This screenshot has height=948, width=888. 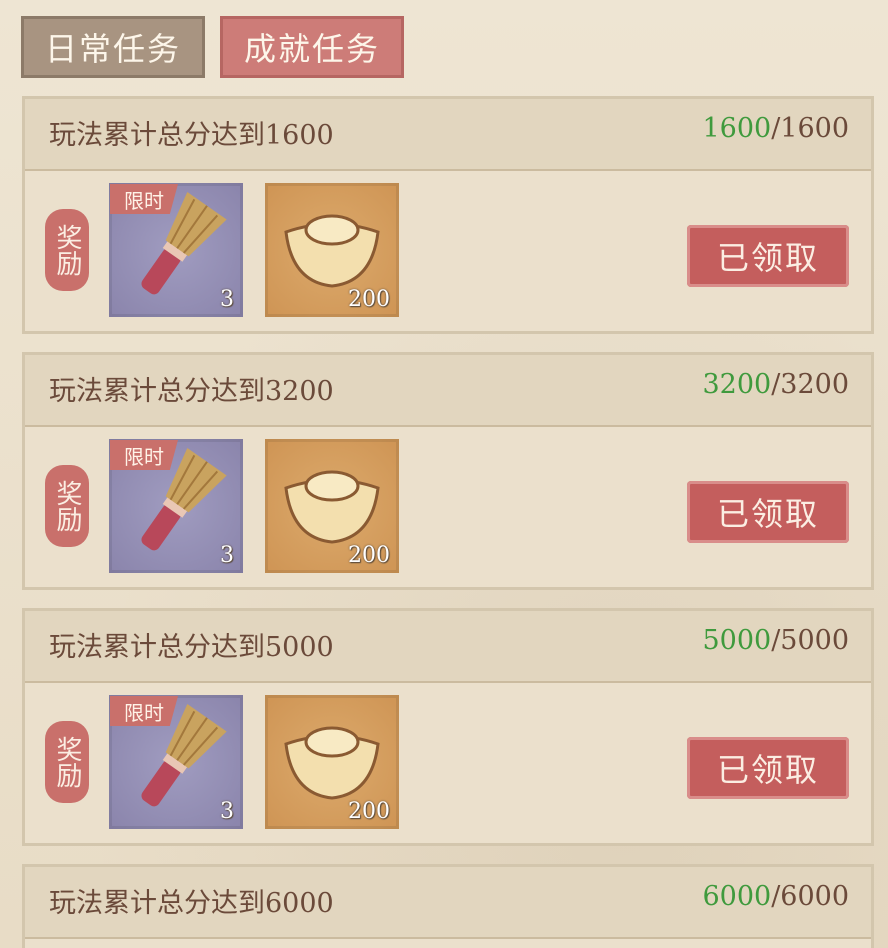 I want to click on task-progress: 6000/6000, so click(x=775, y=896).